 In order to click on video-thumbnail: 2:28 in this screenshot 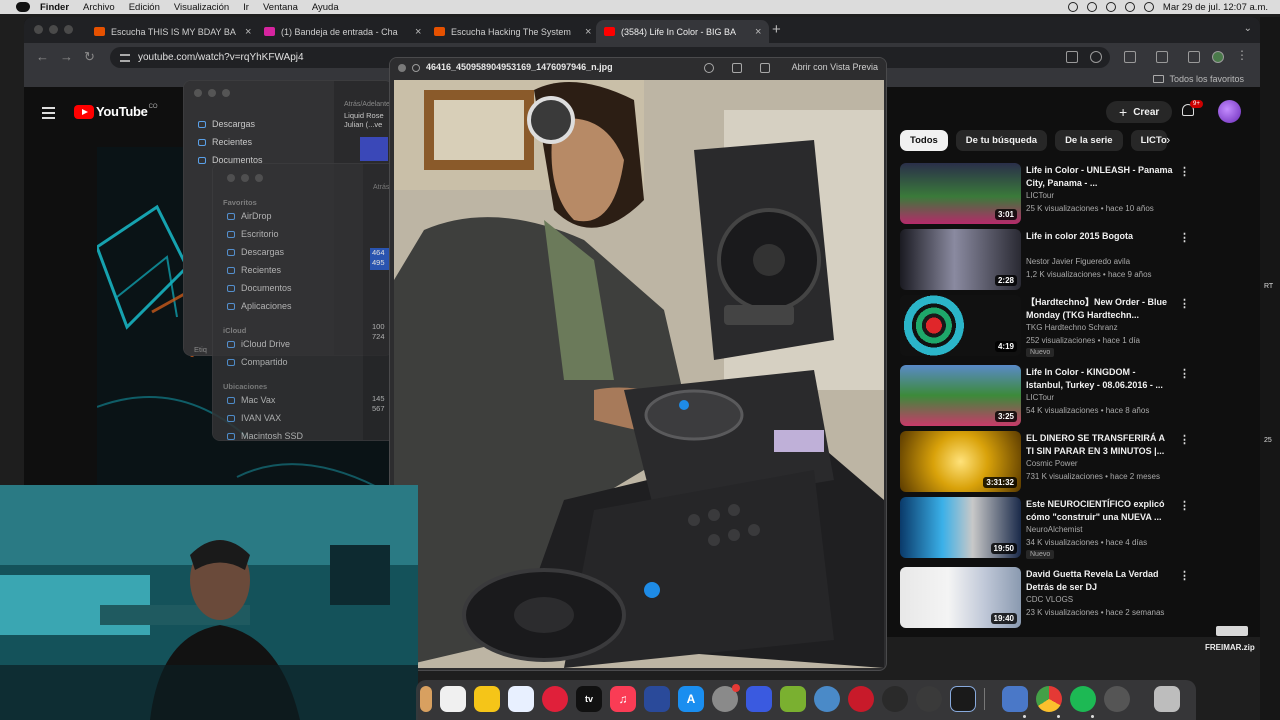, I will do `click(960, 259)`.